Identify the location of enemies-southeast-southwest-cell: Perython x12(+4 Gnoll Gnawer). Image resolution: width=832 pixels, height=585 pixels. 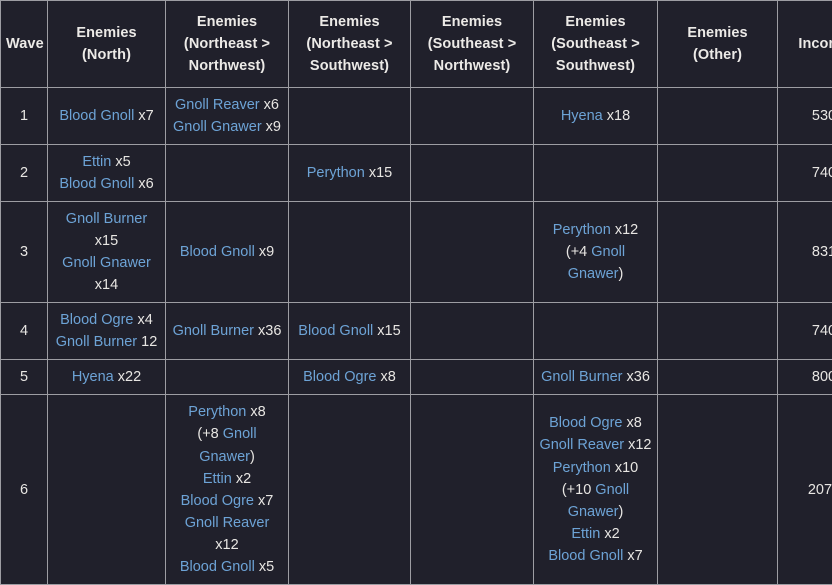
(596, 252).